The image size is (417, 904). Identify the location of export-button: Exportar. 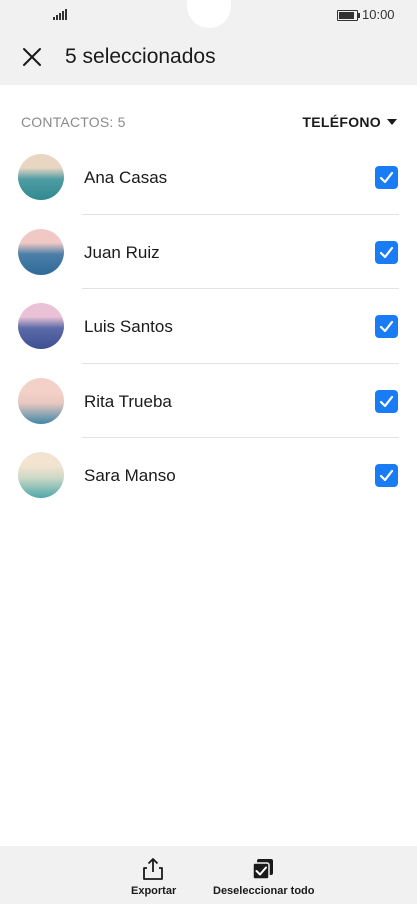
(153, 875).